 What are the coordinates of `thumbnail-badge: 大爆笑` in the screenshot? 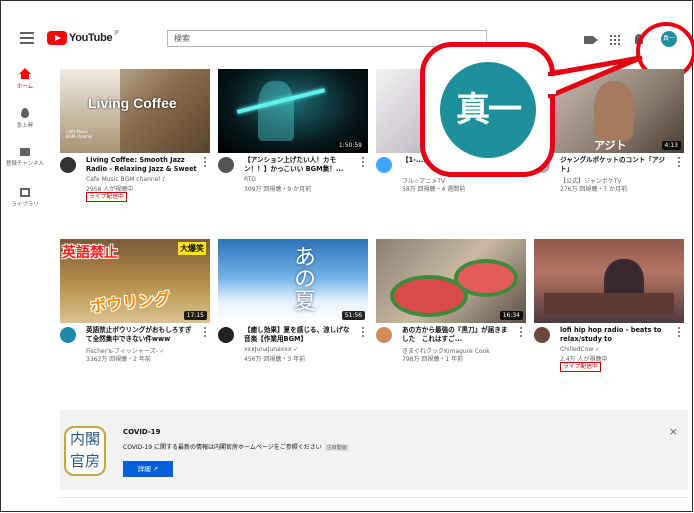 It's located at (192, 248).